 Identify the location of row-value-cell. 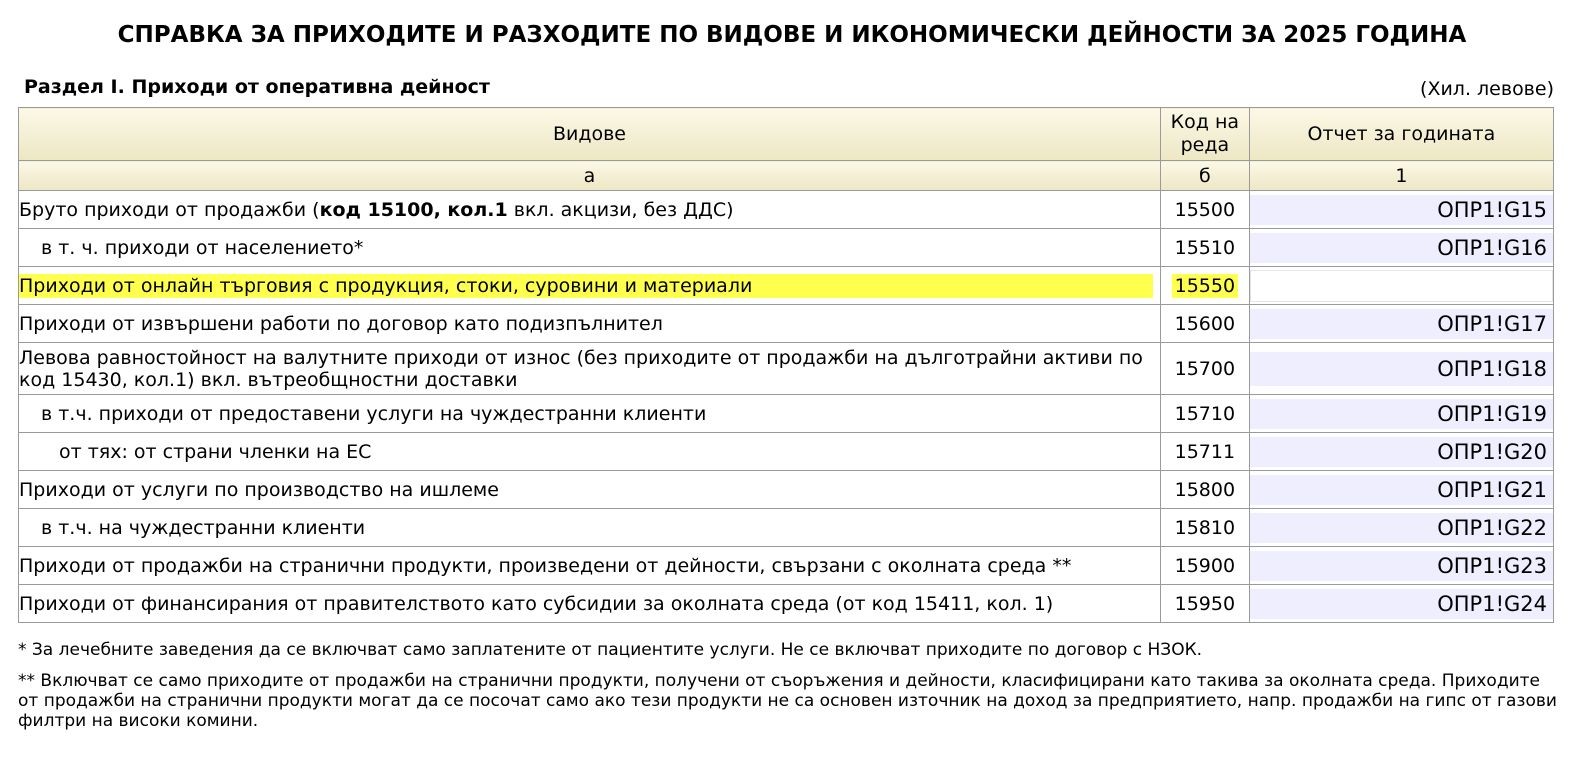
(1401, 285).